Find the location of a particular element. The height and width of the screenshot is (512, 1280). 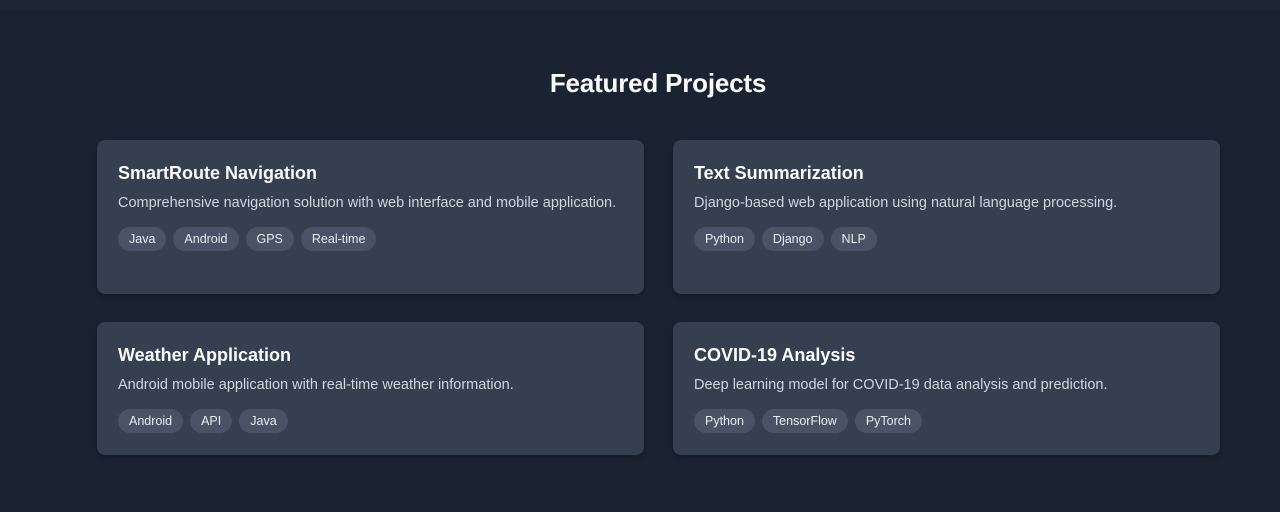

project-title: SmartRoute Navigation is located at coordinates (218, 173).